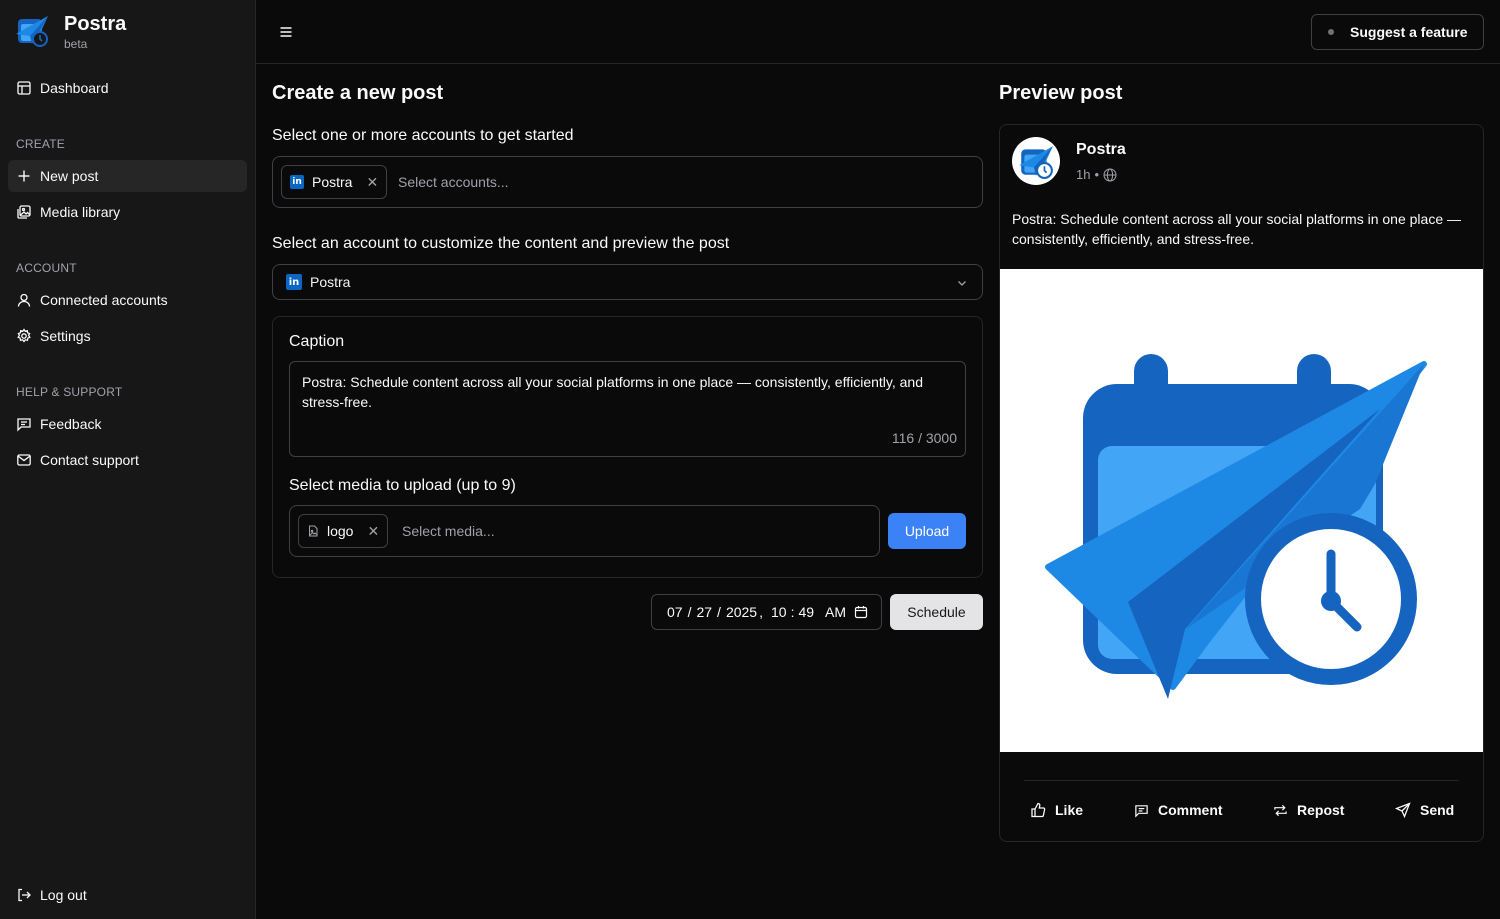 The width and height of the screenshot is (1500, 919). What do you see at coordinates (286, 32) in the screenshot?
I see `menu-icon` at bounding box center [286, 32].